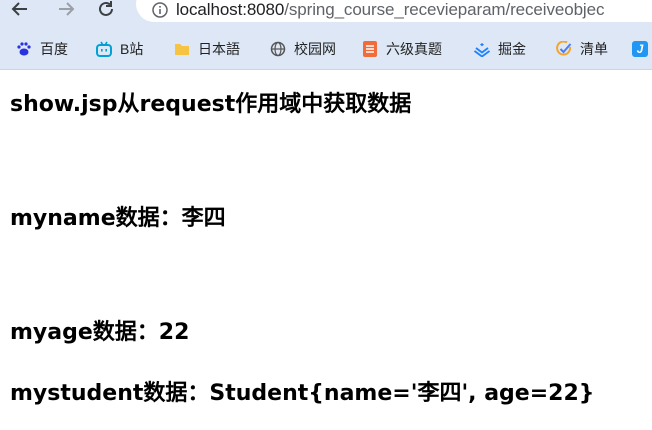  What do you see at coordinates (230, 9) in the screenshot?
I see `url-host: localhost:8080` at bounding box center [230, 9].